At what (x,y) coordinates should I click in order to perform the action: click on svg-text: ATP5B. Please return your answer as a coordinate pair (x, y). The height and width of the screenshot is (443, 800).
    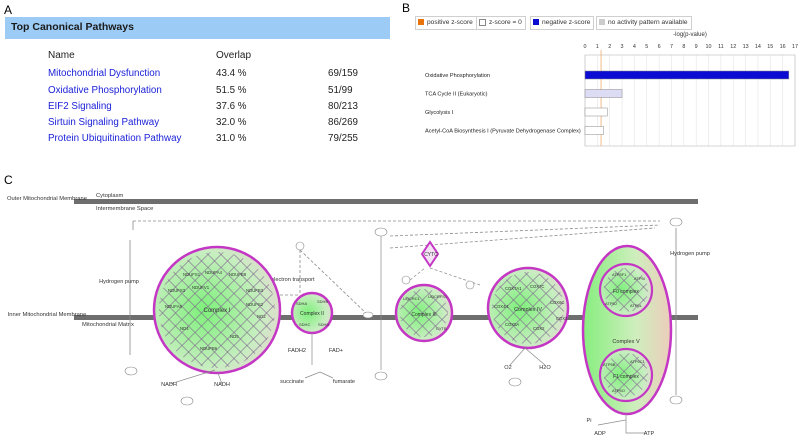
    Looking at the image, I should click on (609, 364).